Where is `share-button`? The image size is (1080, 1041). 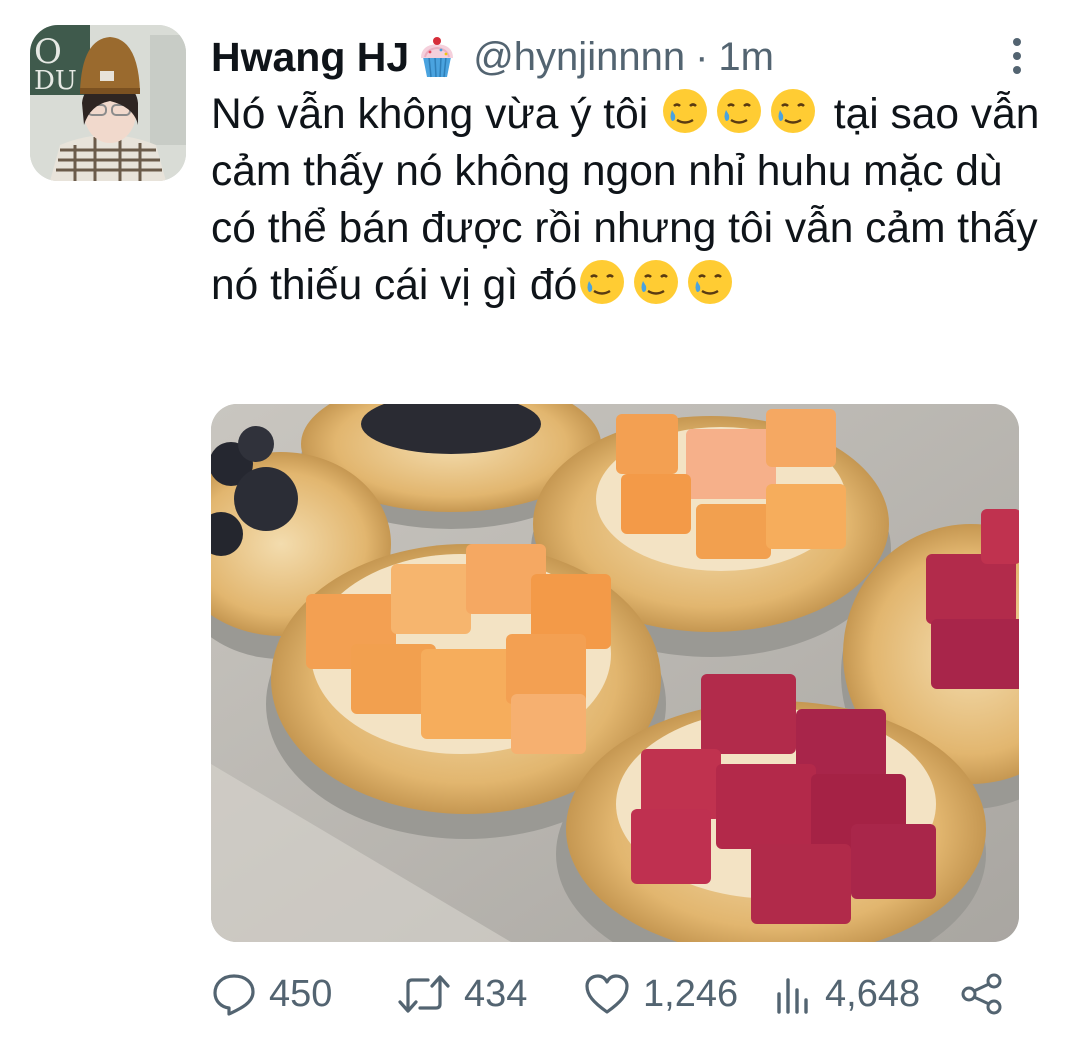
share-button is located at coordinates (982, 994).